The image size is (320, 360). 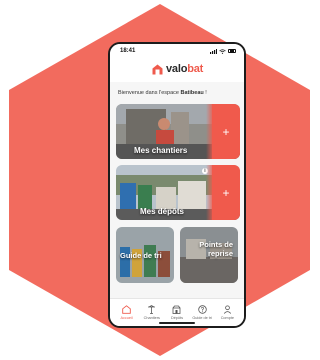 I want to click on house-icon, so click(x=157, y=69).